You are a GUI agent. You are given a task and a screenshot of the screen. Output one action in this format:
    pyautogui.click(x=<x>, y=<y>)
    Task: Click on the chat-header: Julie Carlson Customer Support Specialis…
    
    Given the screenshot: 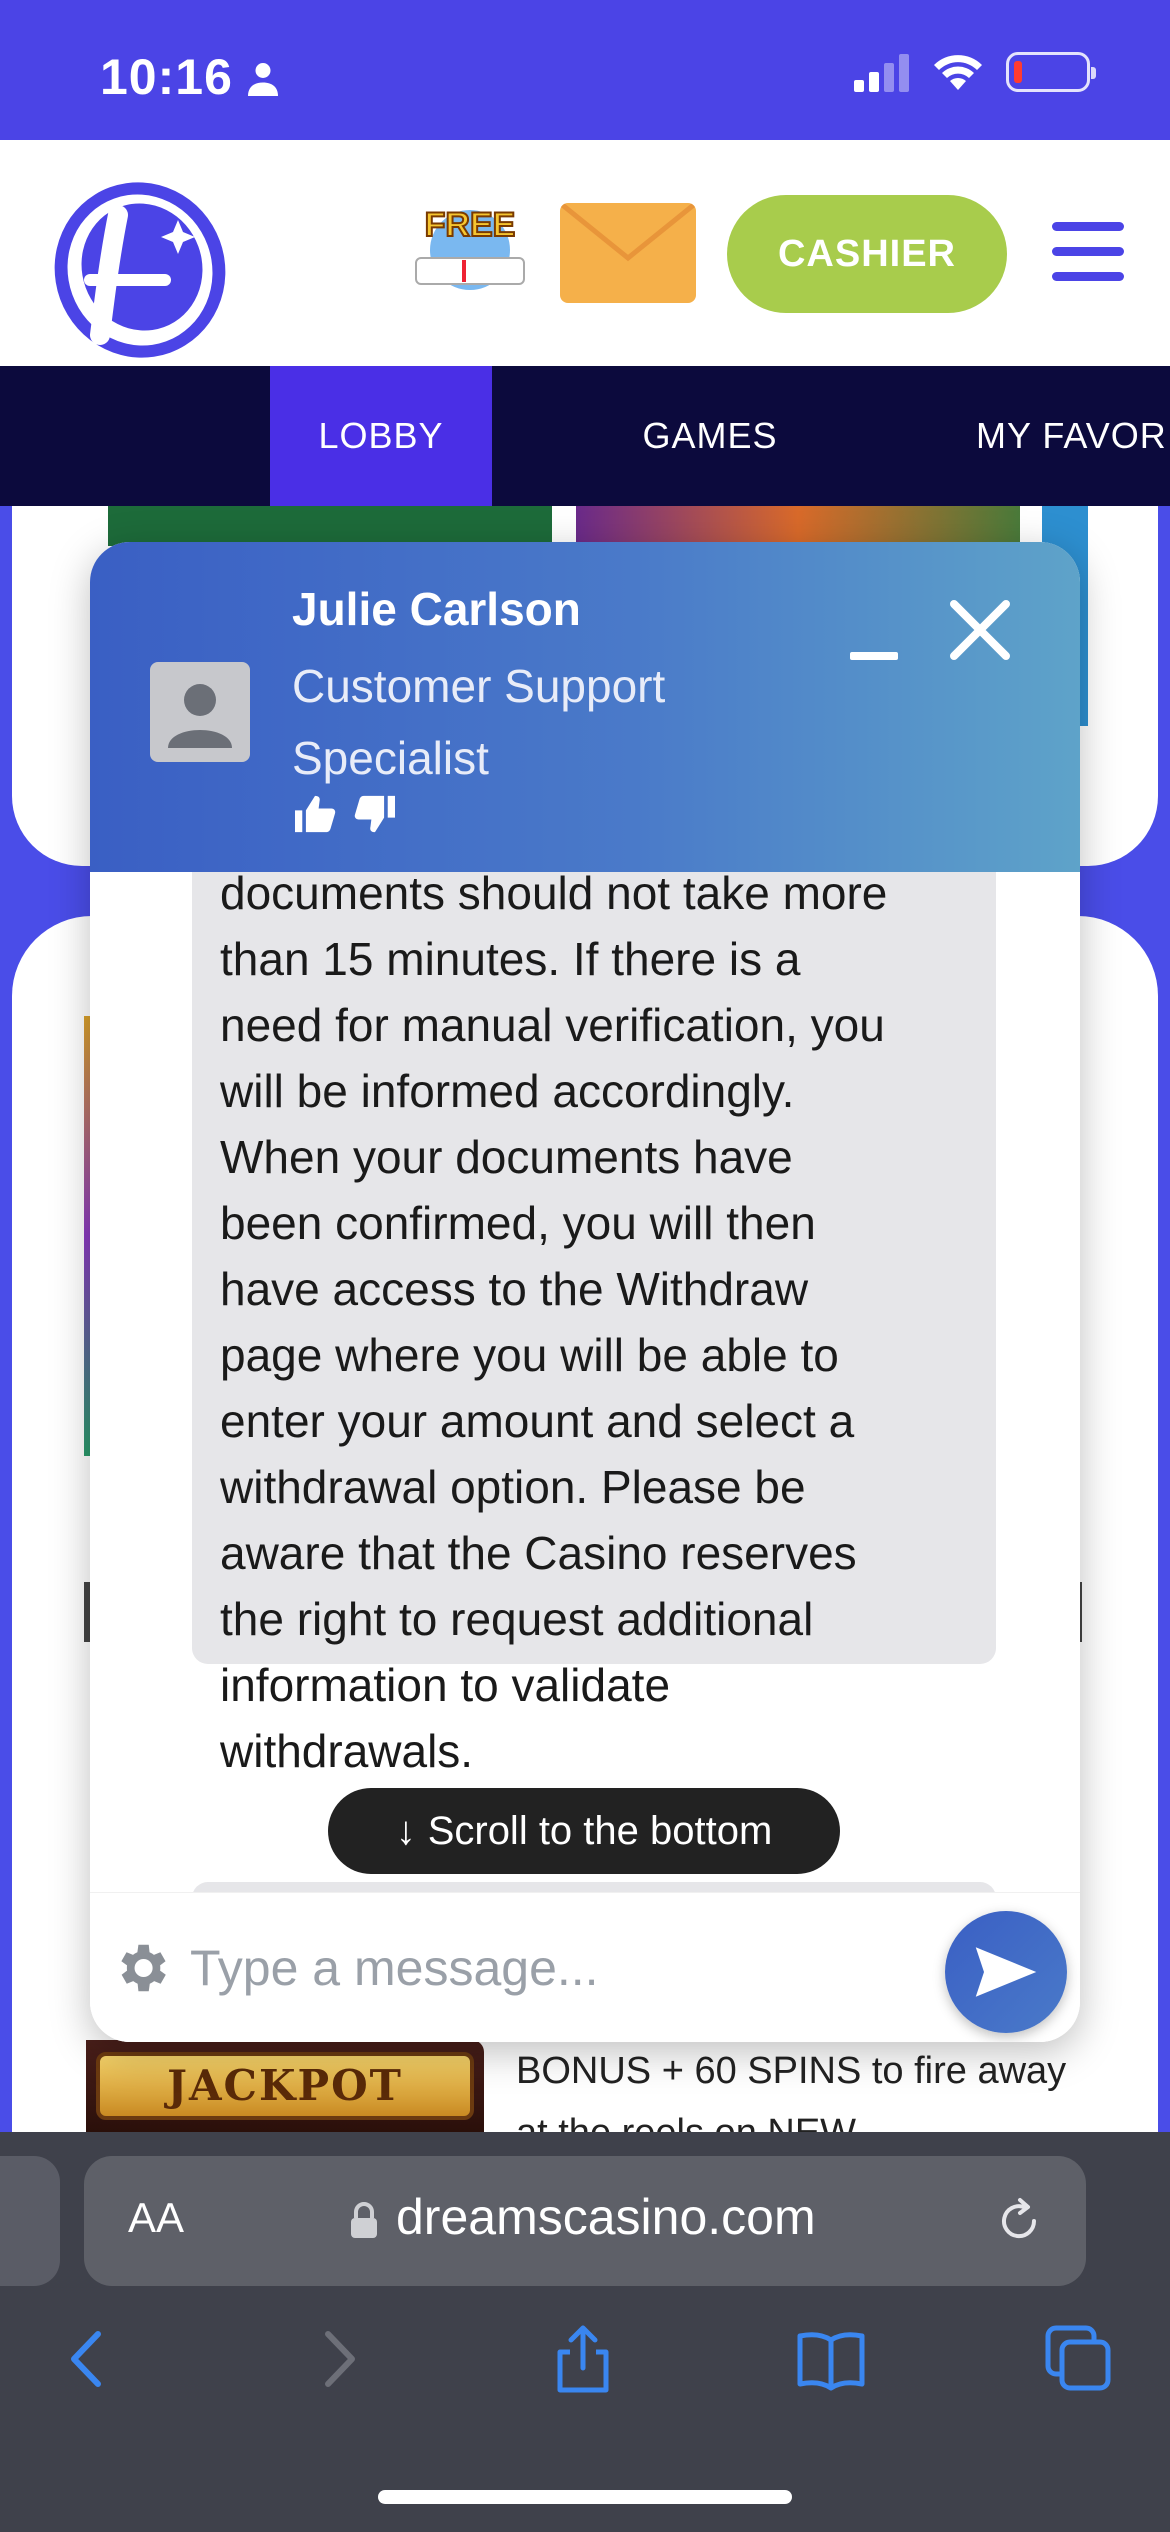 What is the action you would take?
    pyautogui.click(x=585, y=707)
    